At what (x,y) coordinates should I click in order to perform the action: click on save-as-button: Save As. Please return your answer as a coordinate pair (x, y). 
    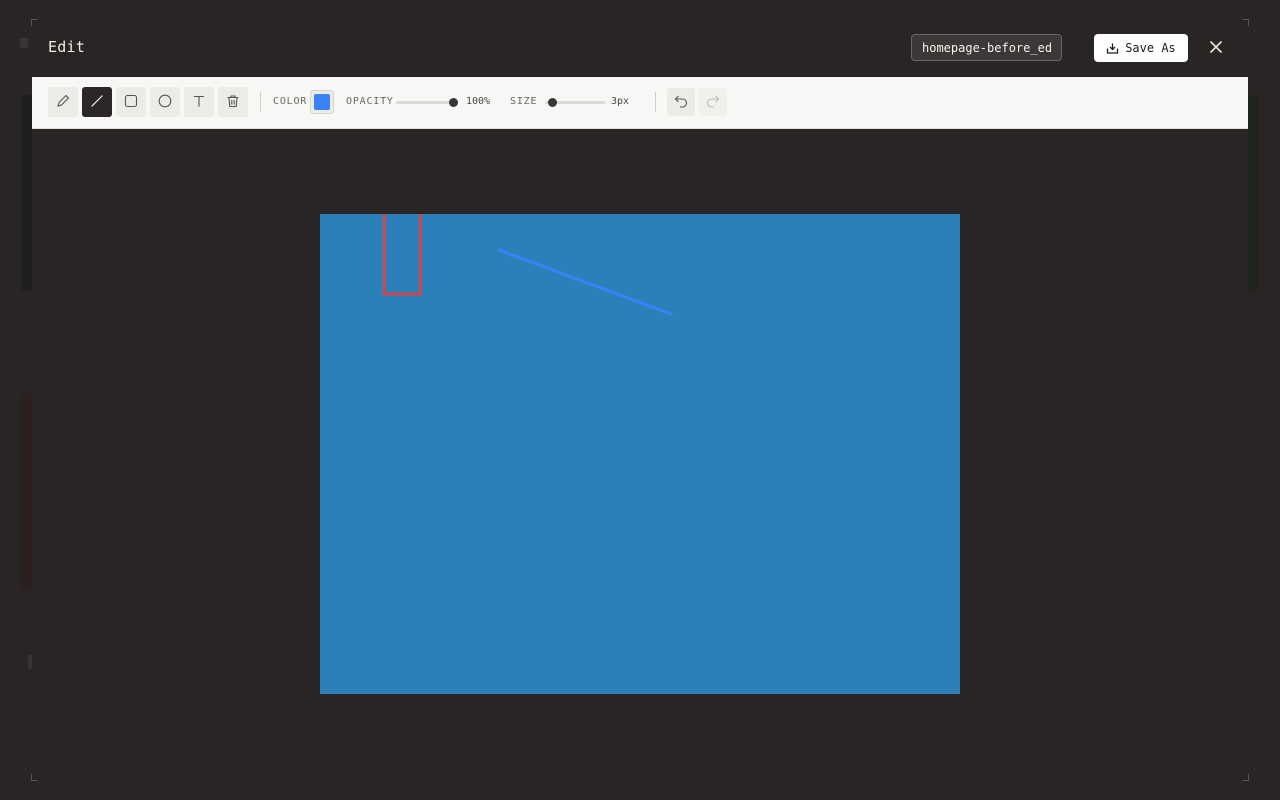
    Looking at the image, I should click on (1141, 48).